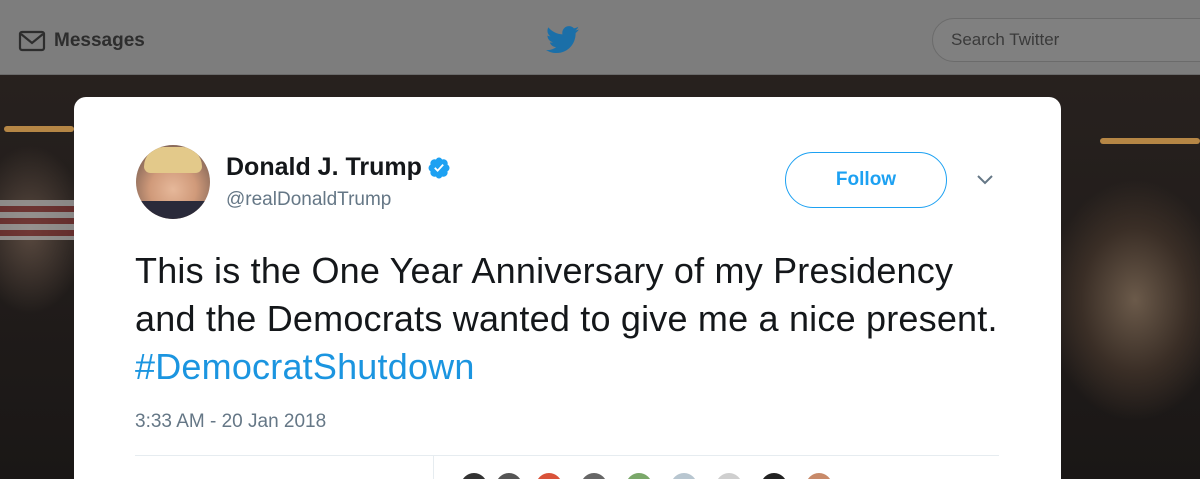 This screenshot has width=1200, height=479. I want to click on author-handle: @realDonaldTrump, so click(308, 200).